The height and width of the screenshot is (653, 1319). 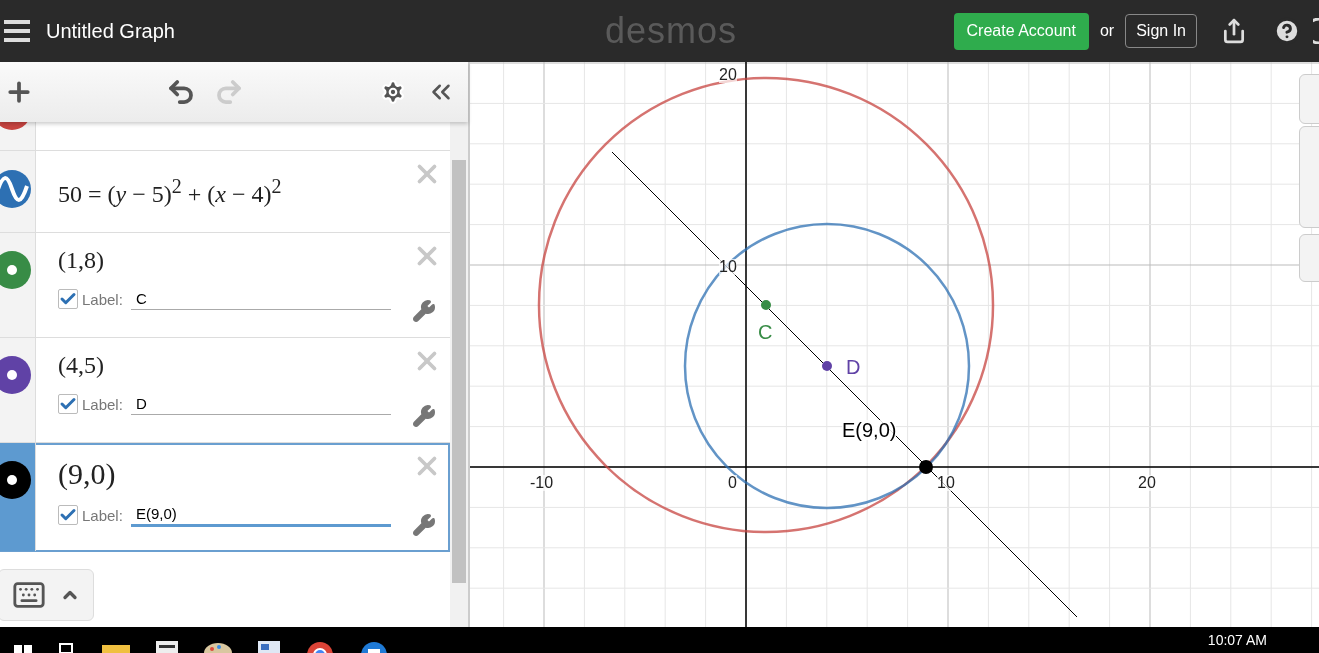 I want to click on help-icon, so click(x=1287, y=31).